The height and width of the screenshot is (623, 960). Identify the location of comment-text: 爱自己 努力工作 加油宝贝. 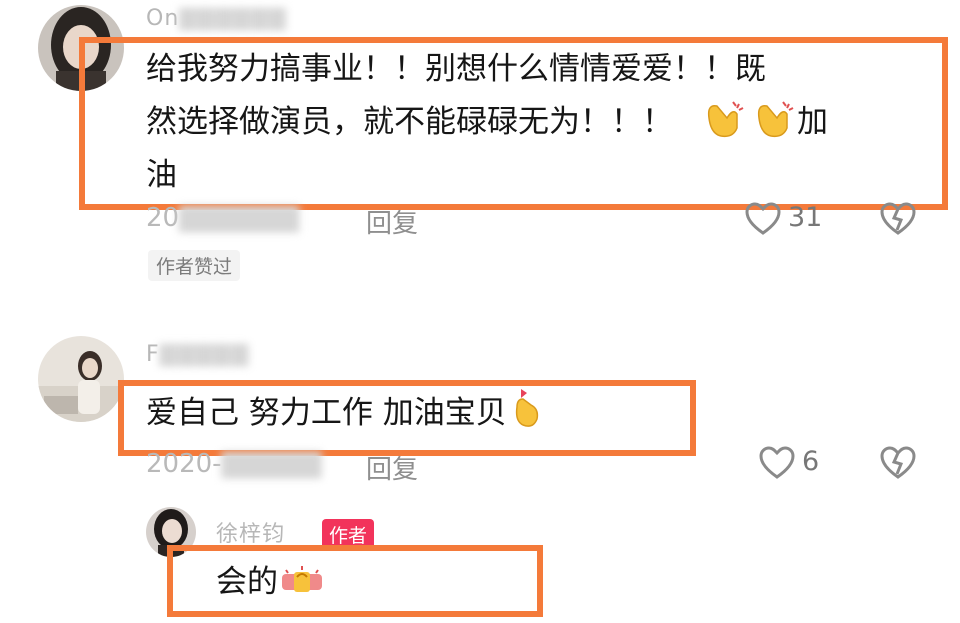
(344, 412).